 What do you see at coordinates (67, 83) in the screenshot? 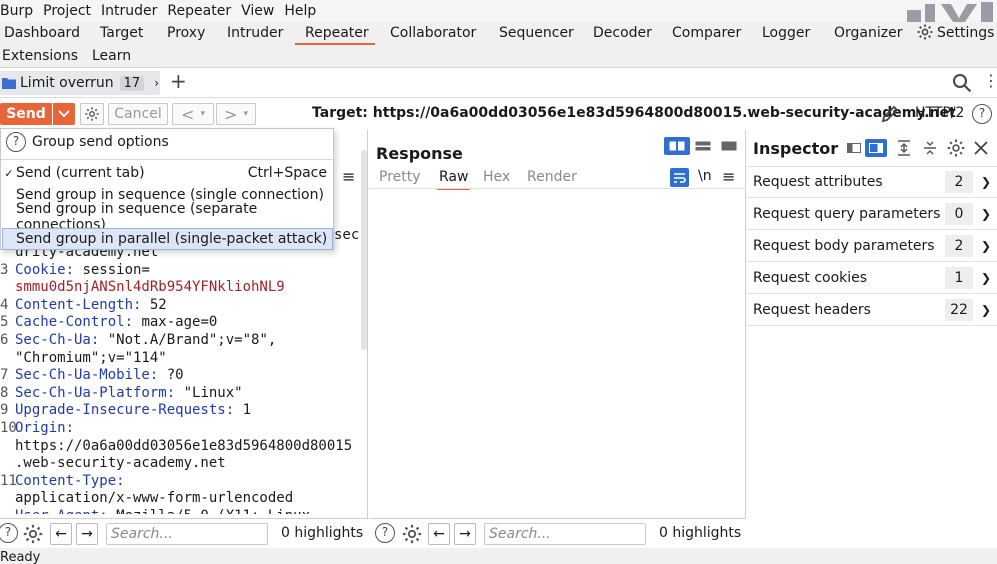
I see `repeater-tab-label: Limit overrun` at bounding box center [67, 83].